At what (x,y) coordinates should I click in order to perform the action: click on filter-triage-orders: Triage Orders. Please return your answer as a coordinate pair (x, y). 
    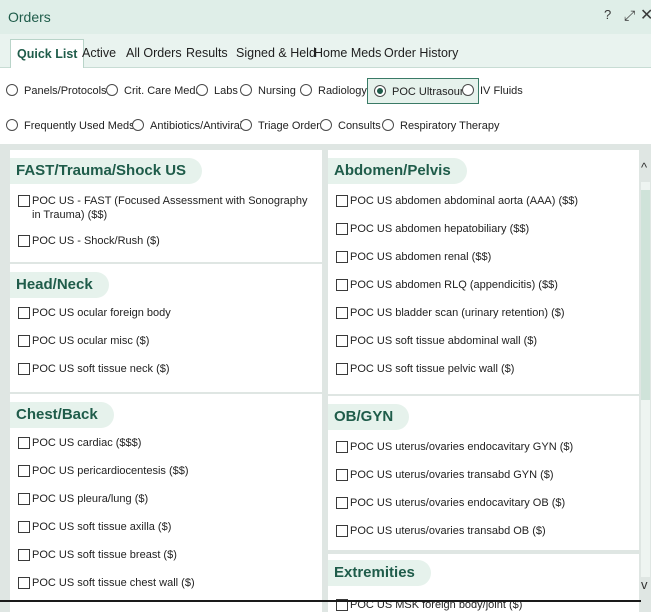
    Looking at the image, I should click on (282, 126).